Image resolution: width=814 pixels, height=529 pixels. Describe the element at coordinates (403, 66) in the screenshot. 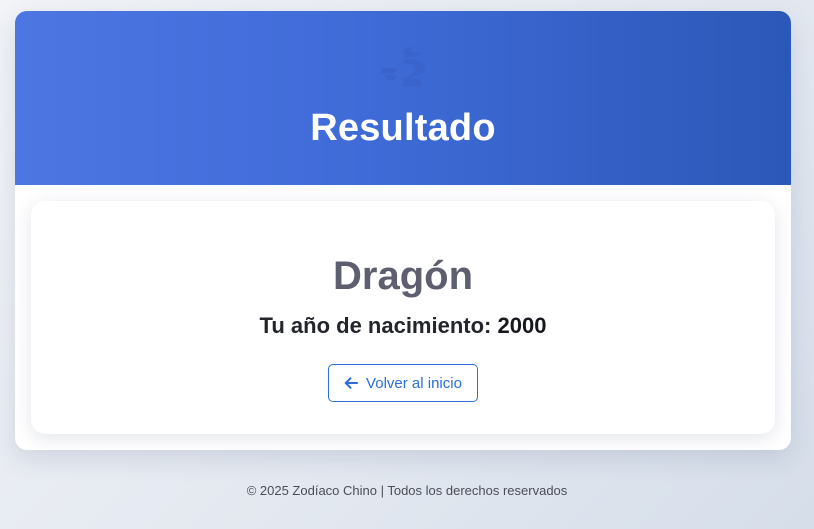

I see `dragon-icon` at that location.